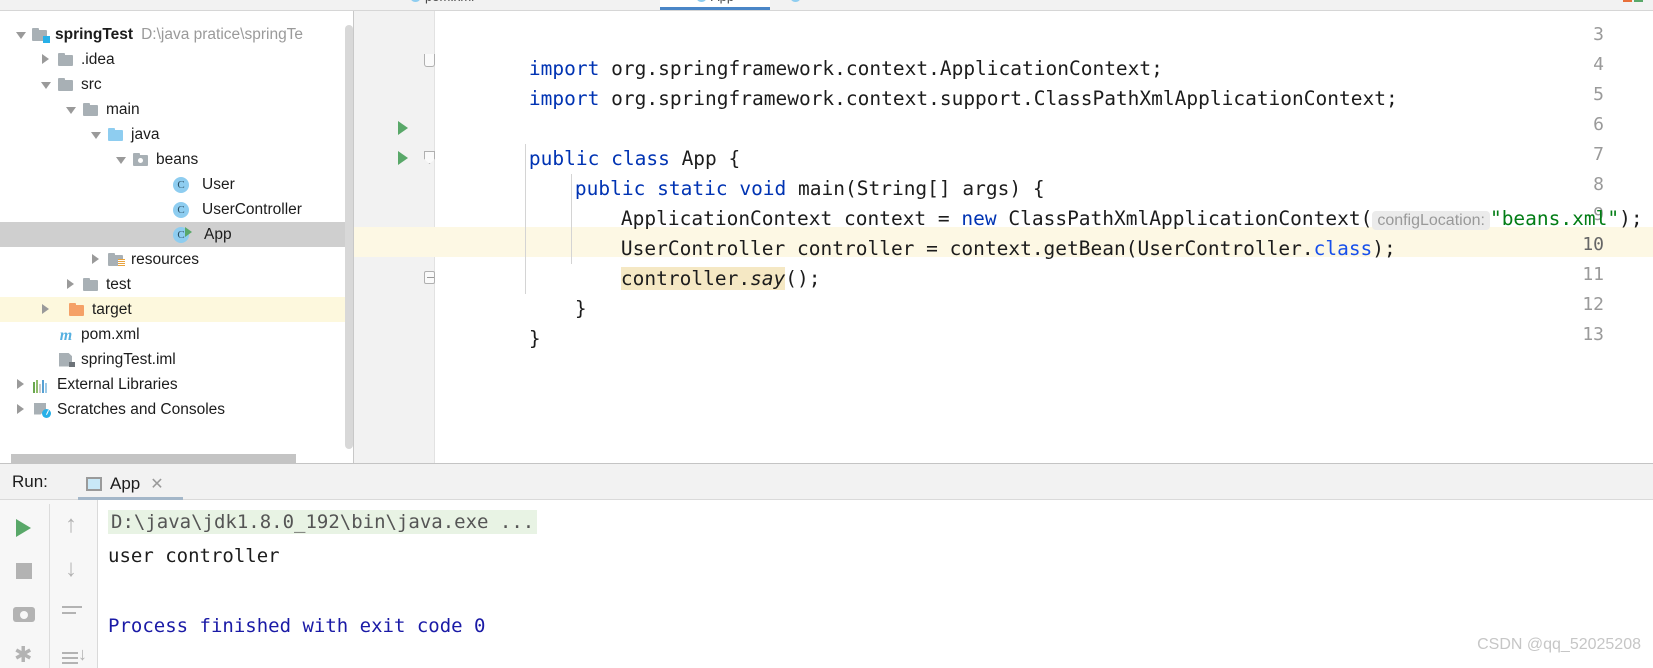 The width and height of the screenshot is (1653, 668). I want to click on code-token: controller., so click(685, 278).